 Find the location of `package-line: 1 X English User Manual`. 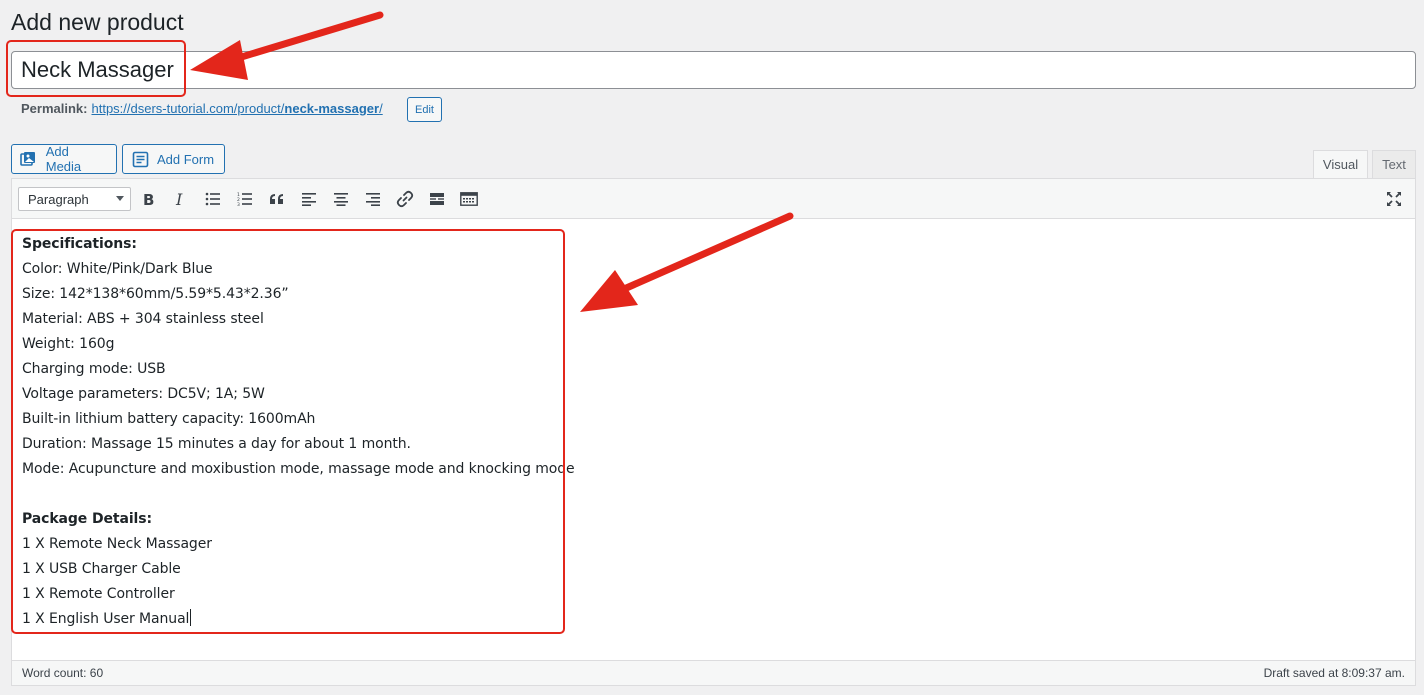

package-line: 1 X English User Manual is located at coordinates (106, 619).